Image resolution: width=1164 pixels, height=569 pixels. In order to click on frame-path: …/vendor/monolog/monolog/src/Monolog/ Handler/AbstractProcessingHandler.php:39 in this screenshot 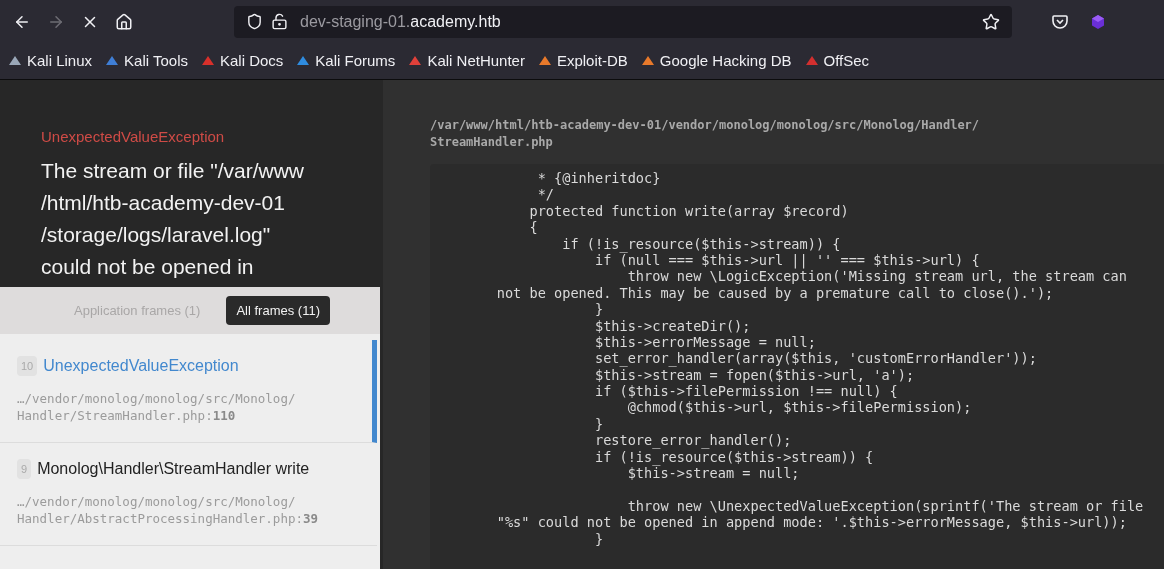, I will do `click(168, 510)`.